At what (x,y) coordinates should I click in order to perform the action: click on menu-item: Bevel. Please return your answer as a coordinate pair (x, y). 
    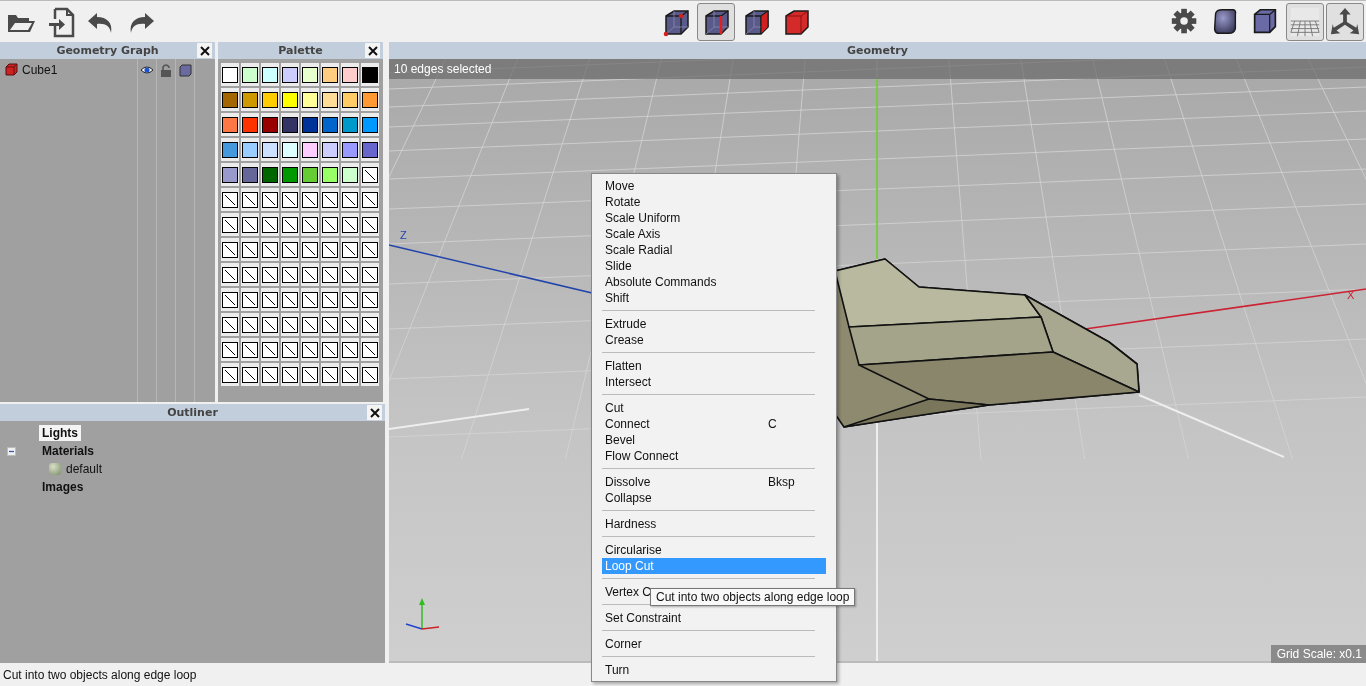
    Looking at the image, I should click on (714, 440).